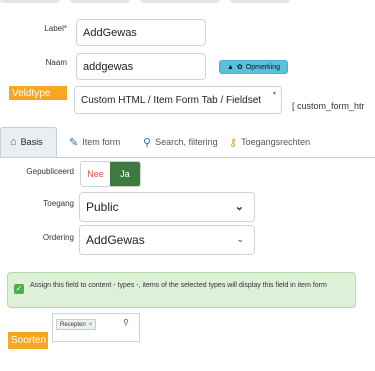 The height and width of the screenshot is (371, 375). What do you see at coordinates (50, 171) in the screenshot?
I see `gepubliceerd-label: Gepubliceerd` at bounding box center [50, 171].